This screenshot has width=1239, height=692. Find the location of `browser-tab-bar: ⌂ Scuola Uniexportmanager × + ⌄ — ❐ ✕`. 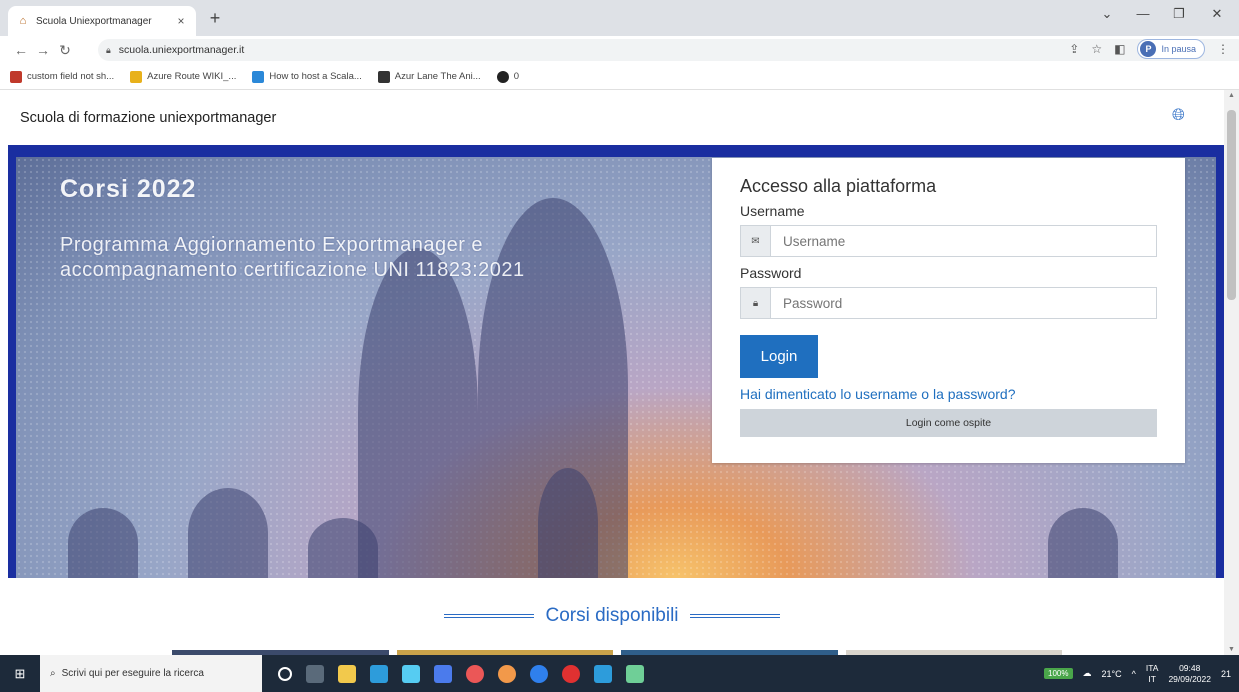

browser-tab-bar: ⌂ Scuola Uniexportmanager × + ⌄ — ❐ ✕ is located at coordinates (619, 18).